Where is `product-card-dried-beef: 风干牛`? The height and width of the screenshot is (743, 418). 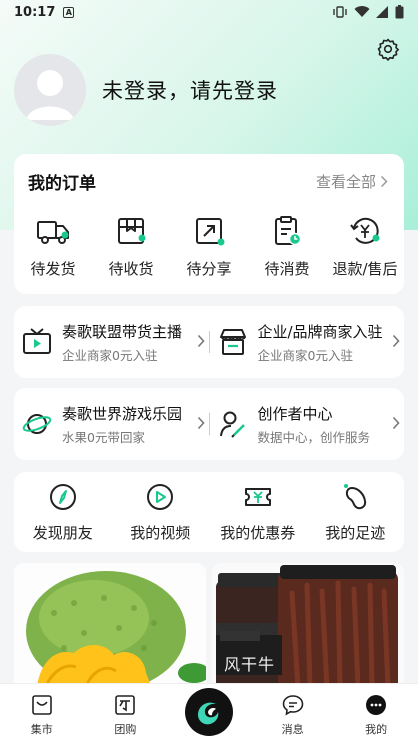
product-card-dried-beef: 风干牛 is located at coordinates (308, 628).